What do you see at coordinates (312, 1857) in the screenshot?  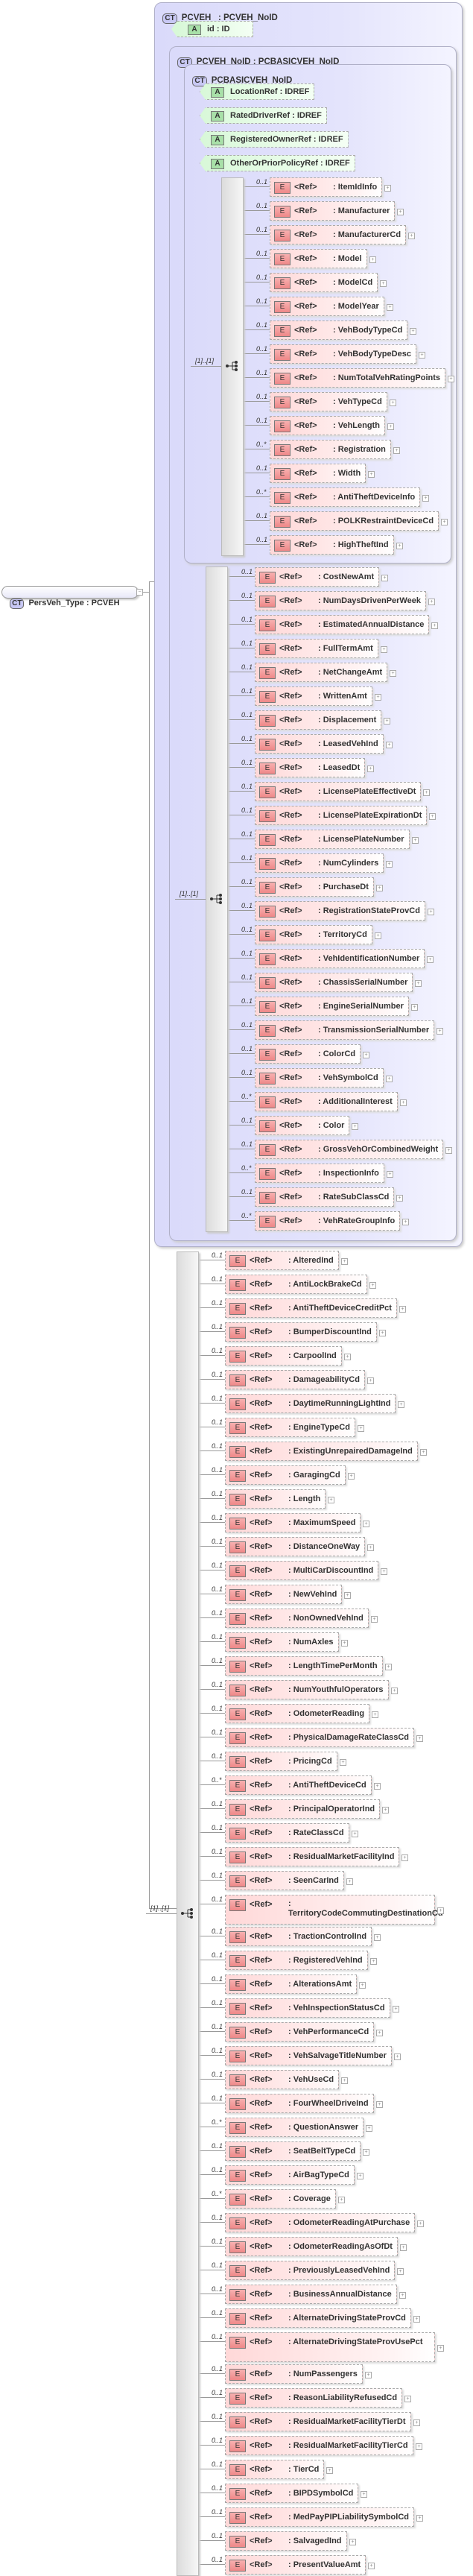 I see `element-residualmarketfacilityind: E <Ref>: ResidualMarketFacilityInd` at bounding box center [312, 1857].